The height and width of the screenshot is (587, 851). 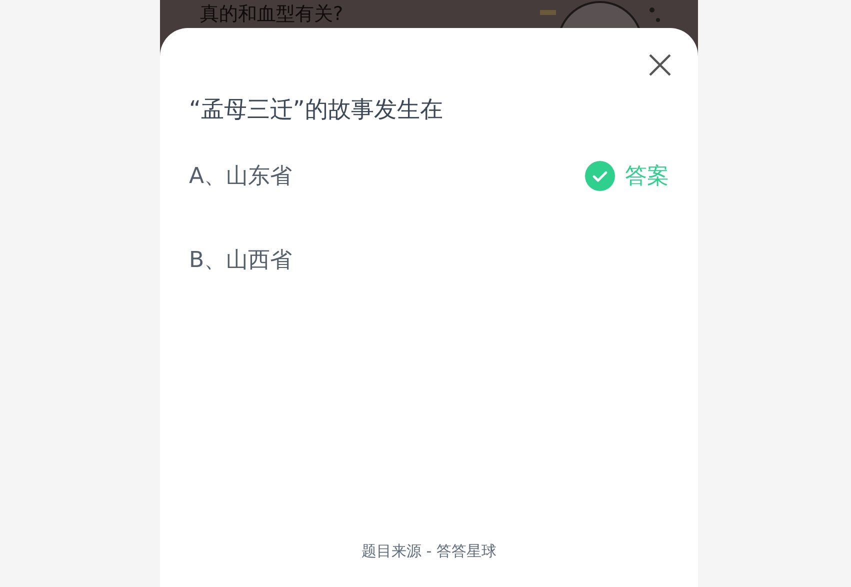 I want to click on question-text: “孟母三迁”的故事发生在, so click(x=316, y=110).